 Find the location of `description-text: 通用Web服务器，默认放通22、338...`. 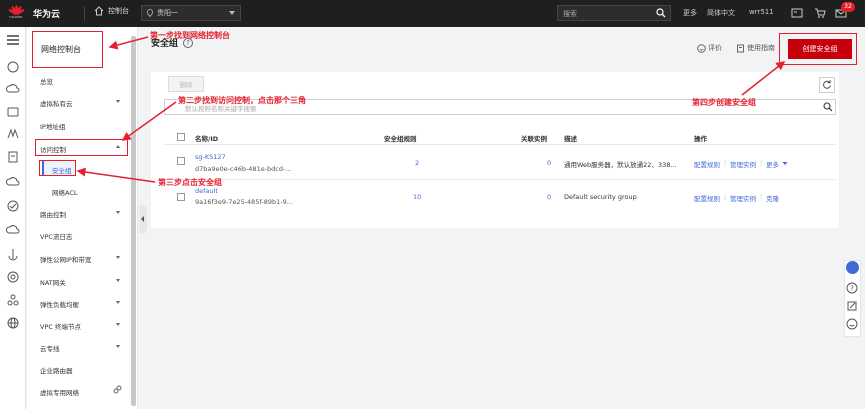

description-text: 通用Web服务器，默认放通22、338... is located at coordinates (620, 165).